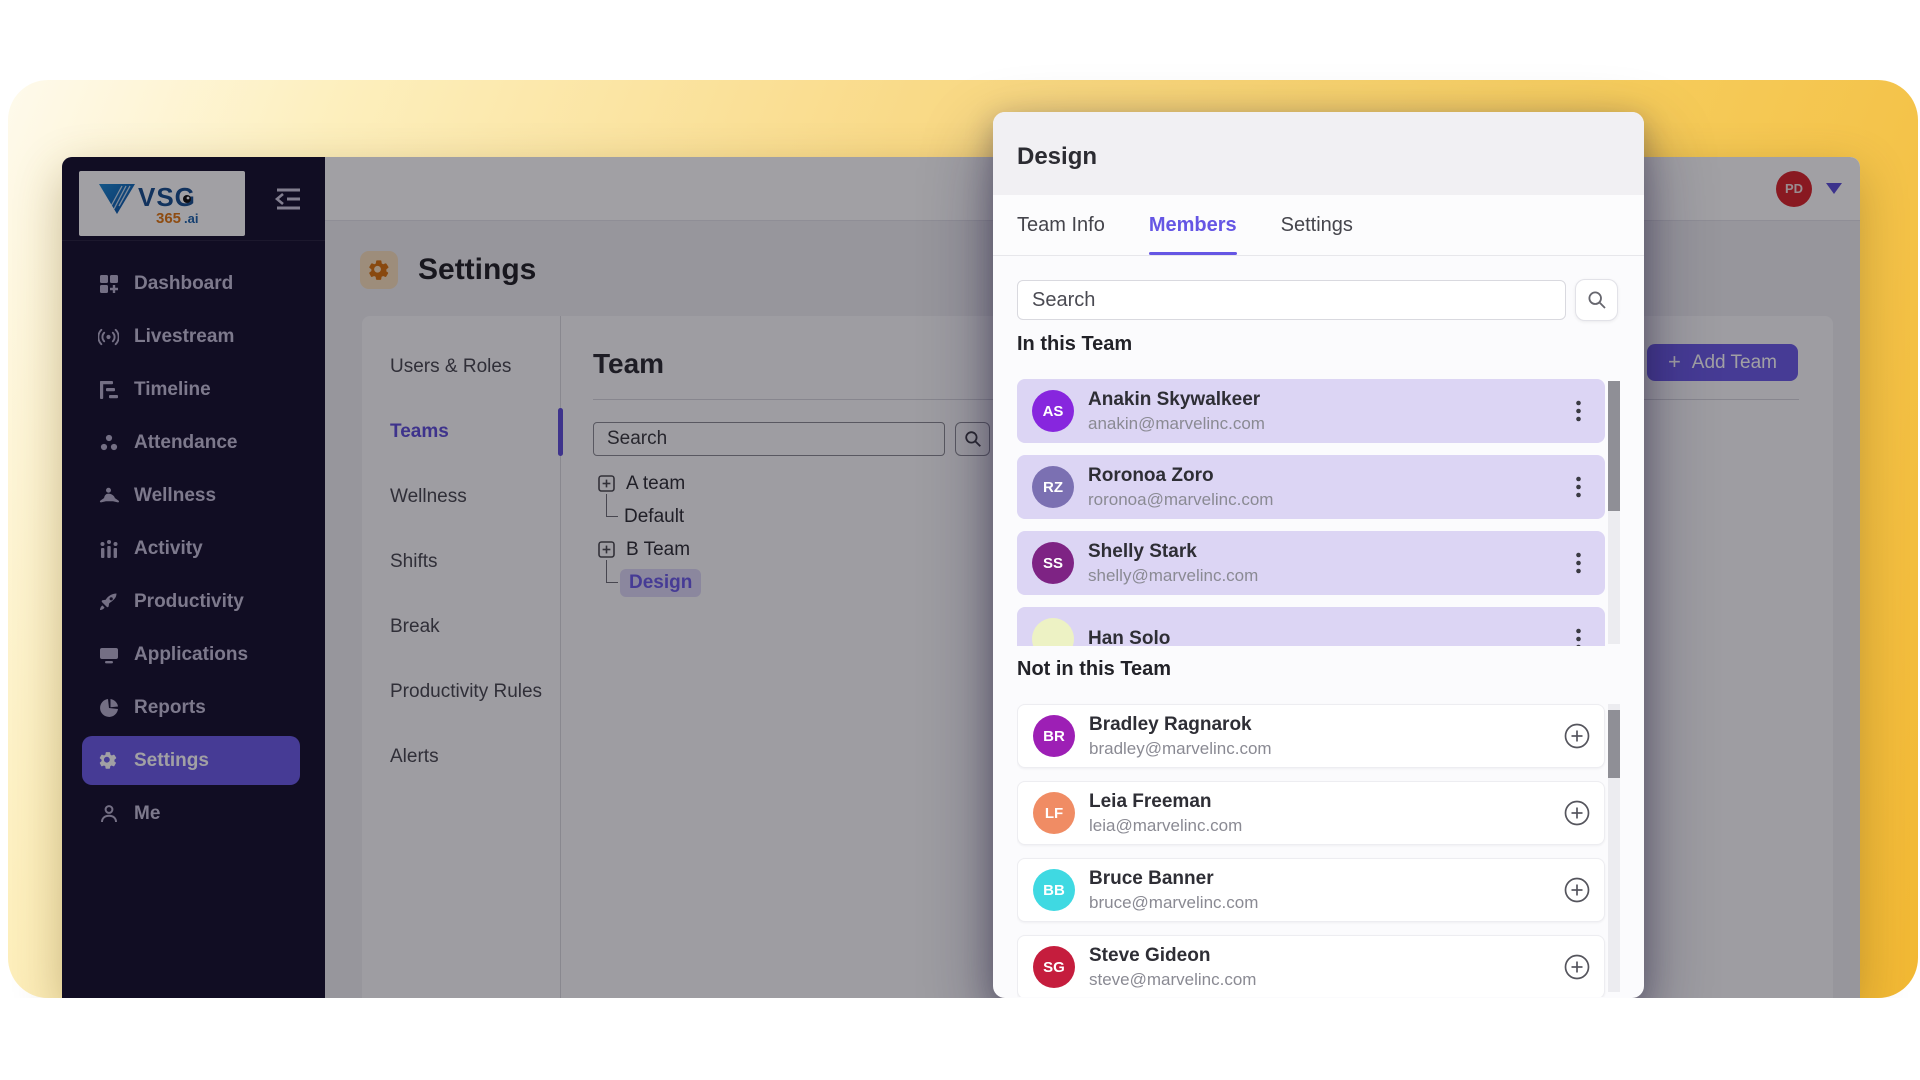 This screenshot has width=1920, height=1080. What do you see at coordinates (1142, 551) in the screenshot?
I see `member-name: Shelly Stark` at bounding box center [1142, 551].